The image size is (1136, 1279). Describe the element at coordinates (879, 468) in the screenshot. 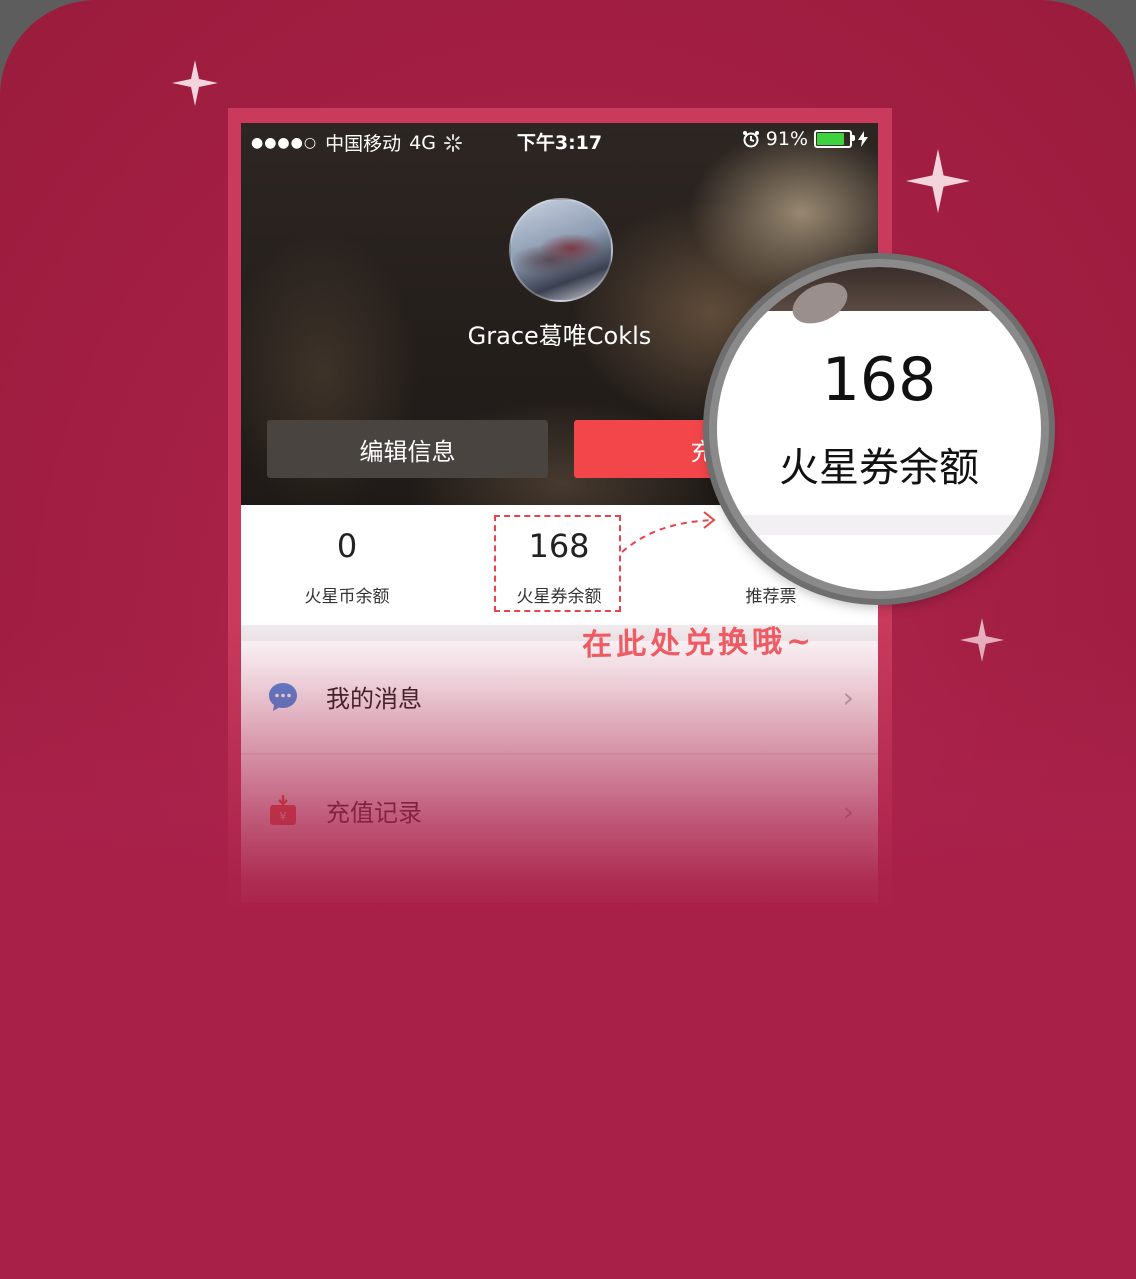

I see `magnified-label: 火星券余额` at that location.